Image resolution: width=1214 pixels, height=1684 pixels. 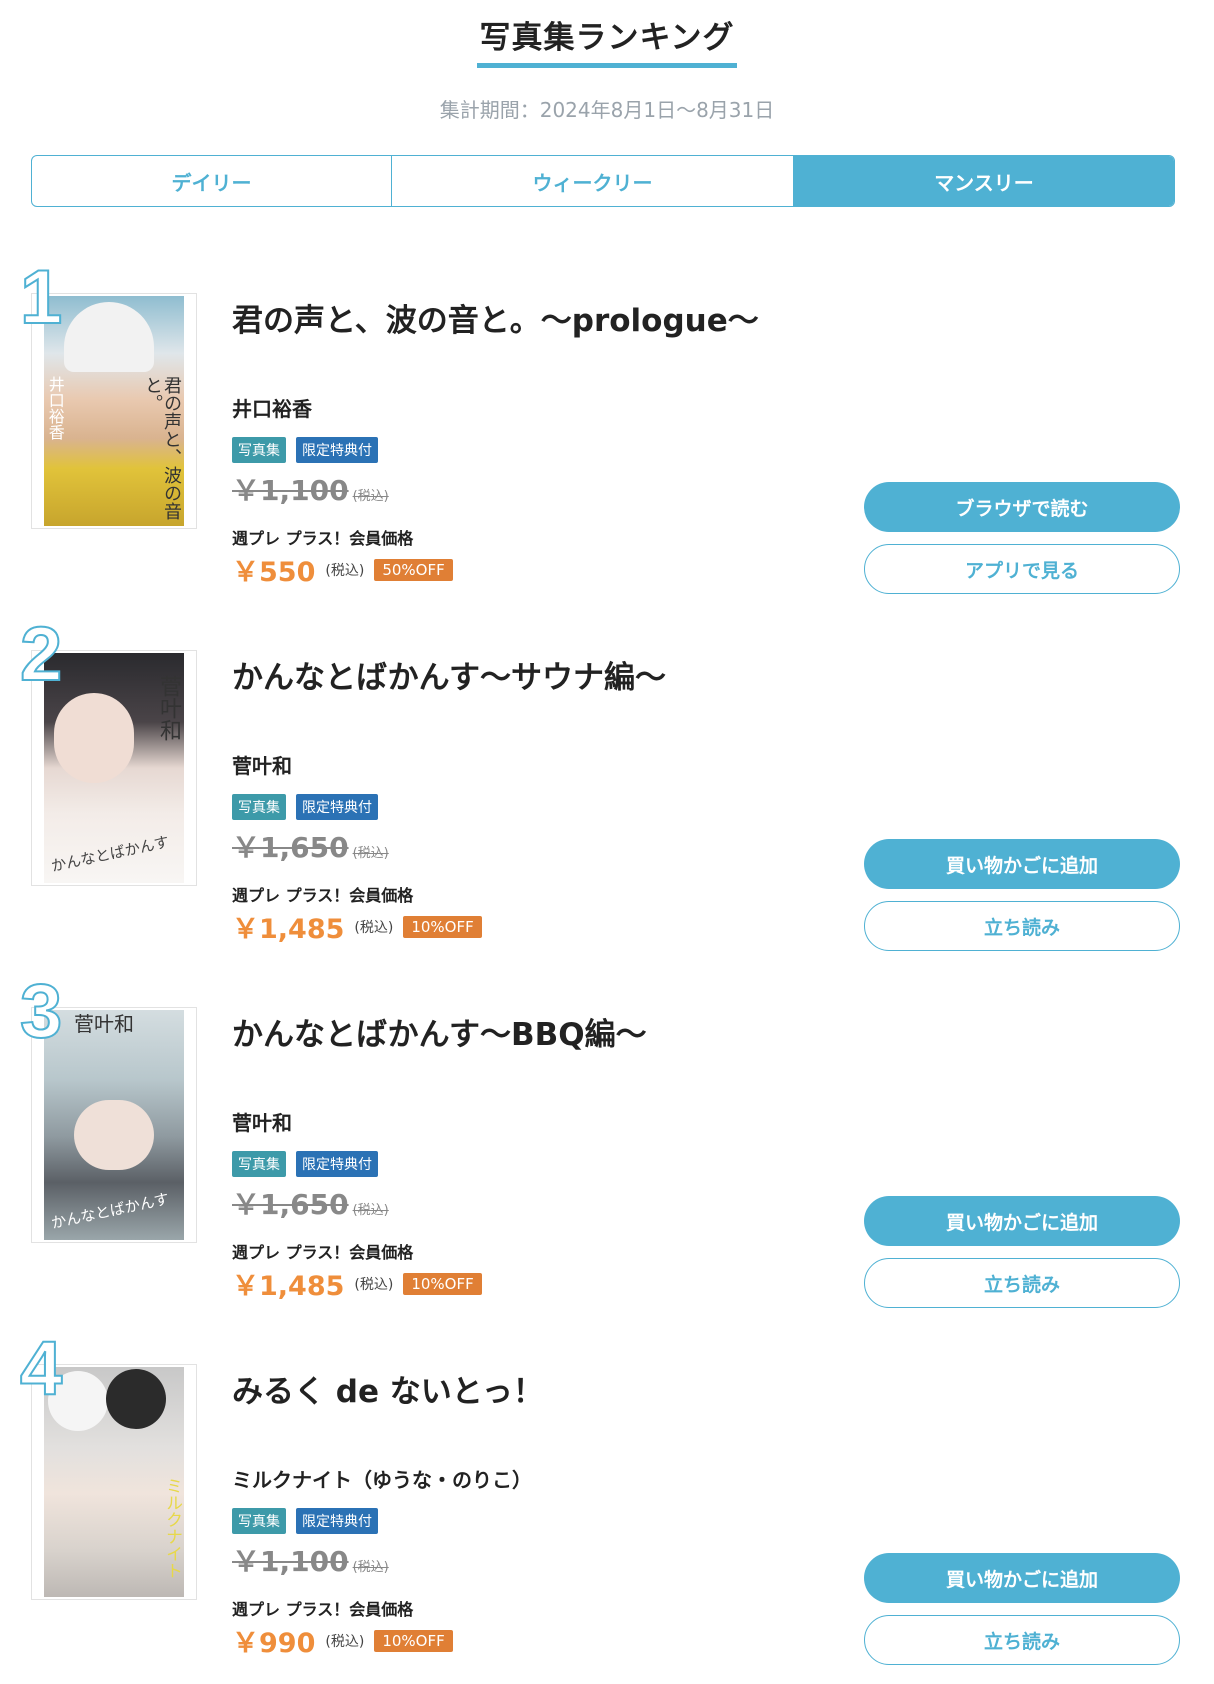 I want to click on cover-title-text: 君の声と、波の音と。, so click(x=162, y=448).